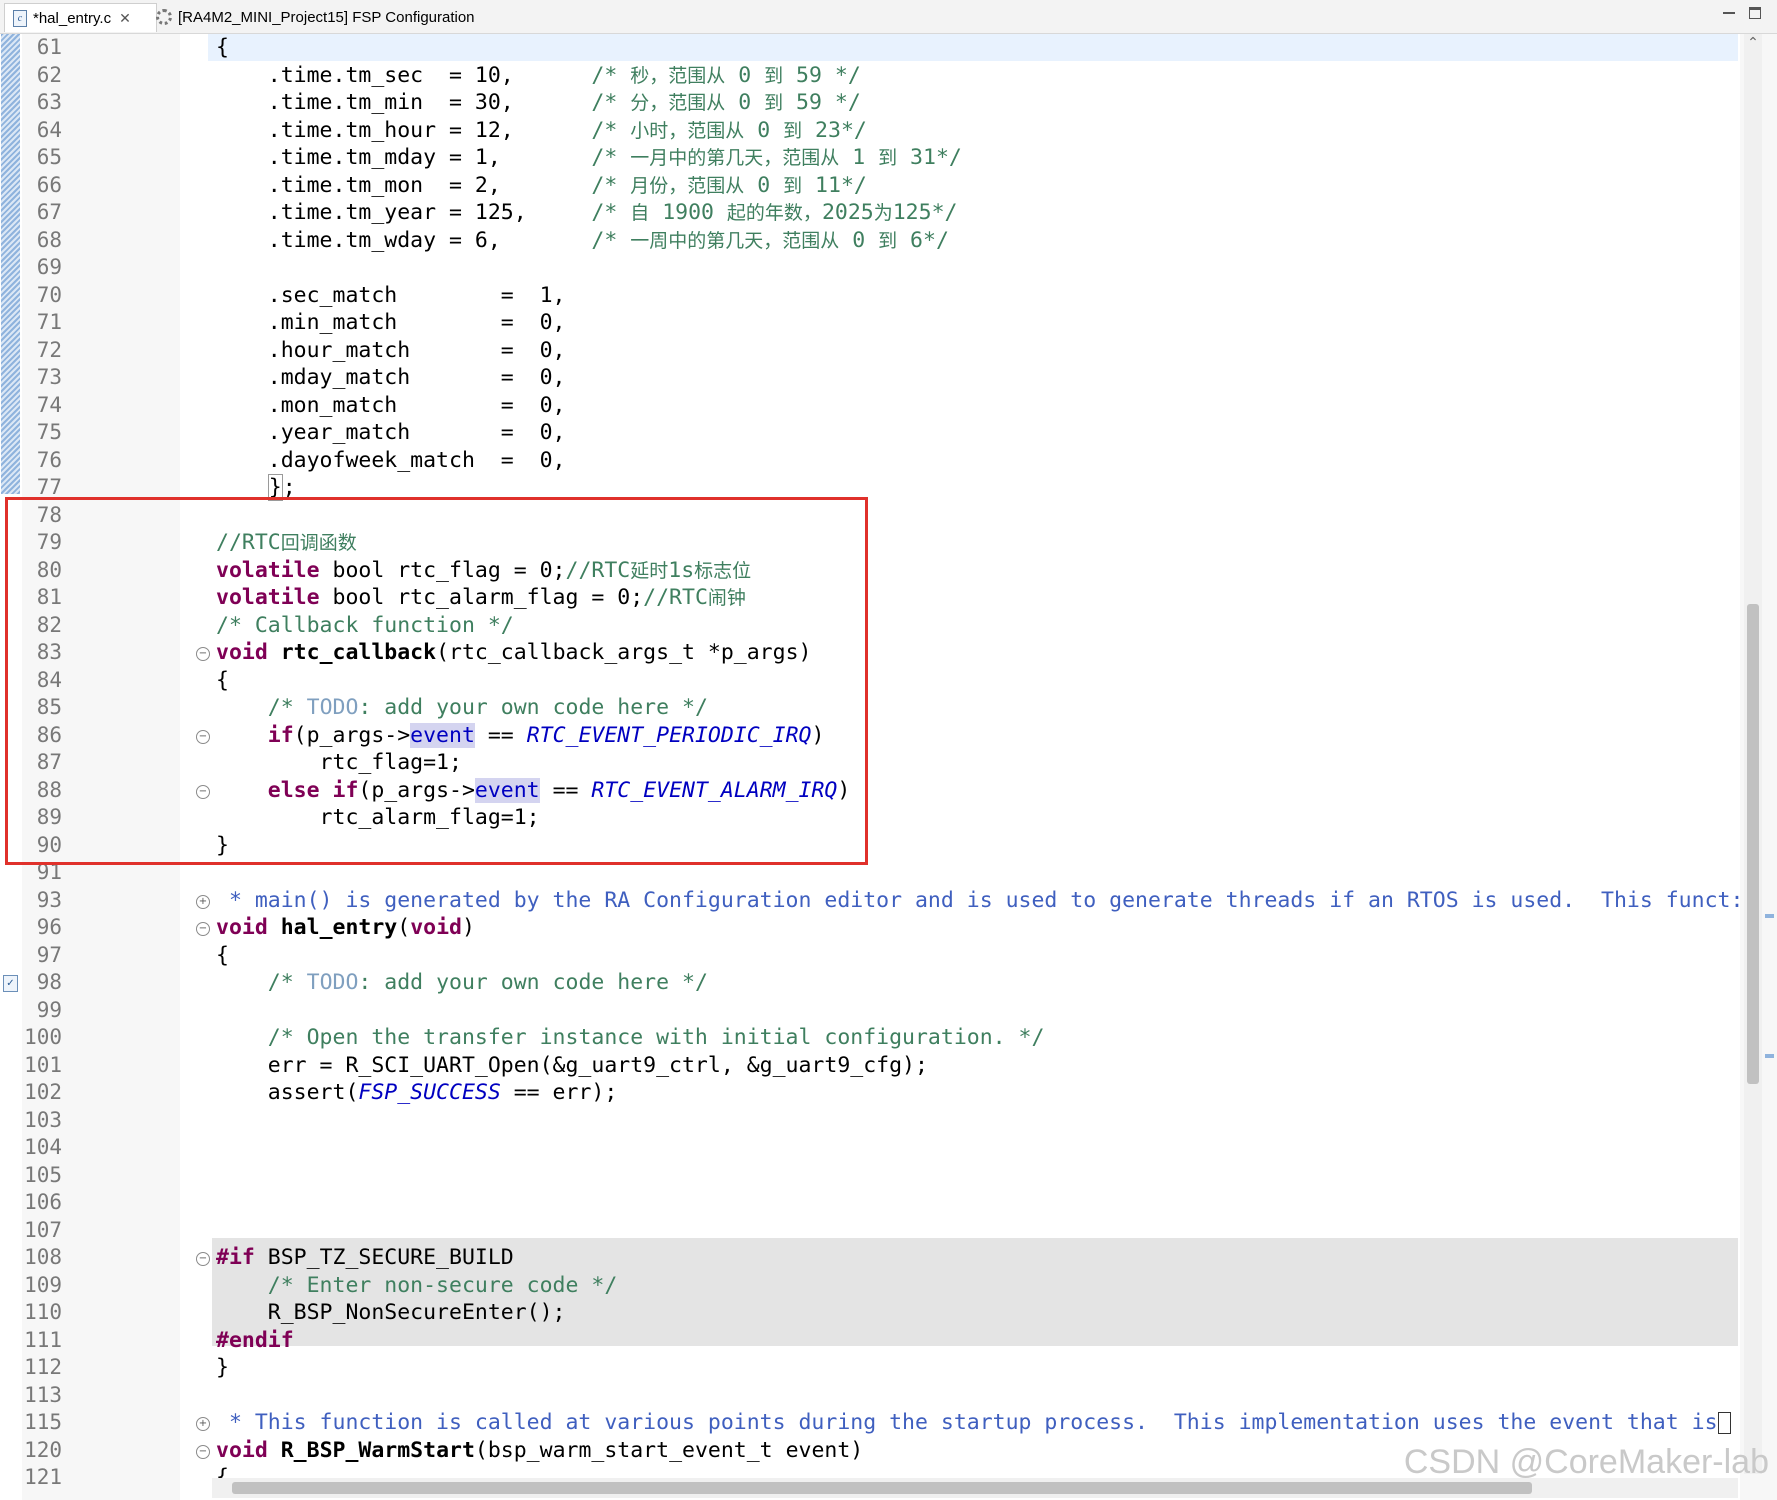  Describe the element at coordinates (326, 17) in the screenshot. I see `tab-label: [RA4M2_MINI_Project15] FSP Configuration` at that location.